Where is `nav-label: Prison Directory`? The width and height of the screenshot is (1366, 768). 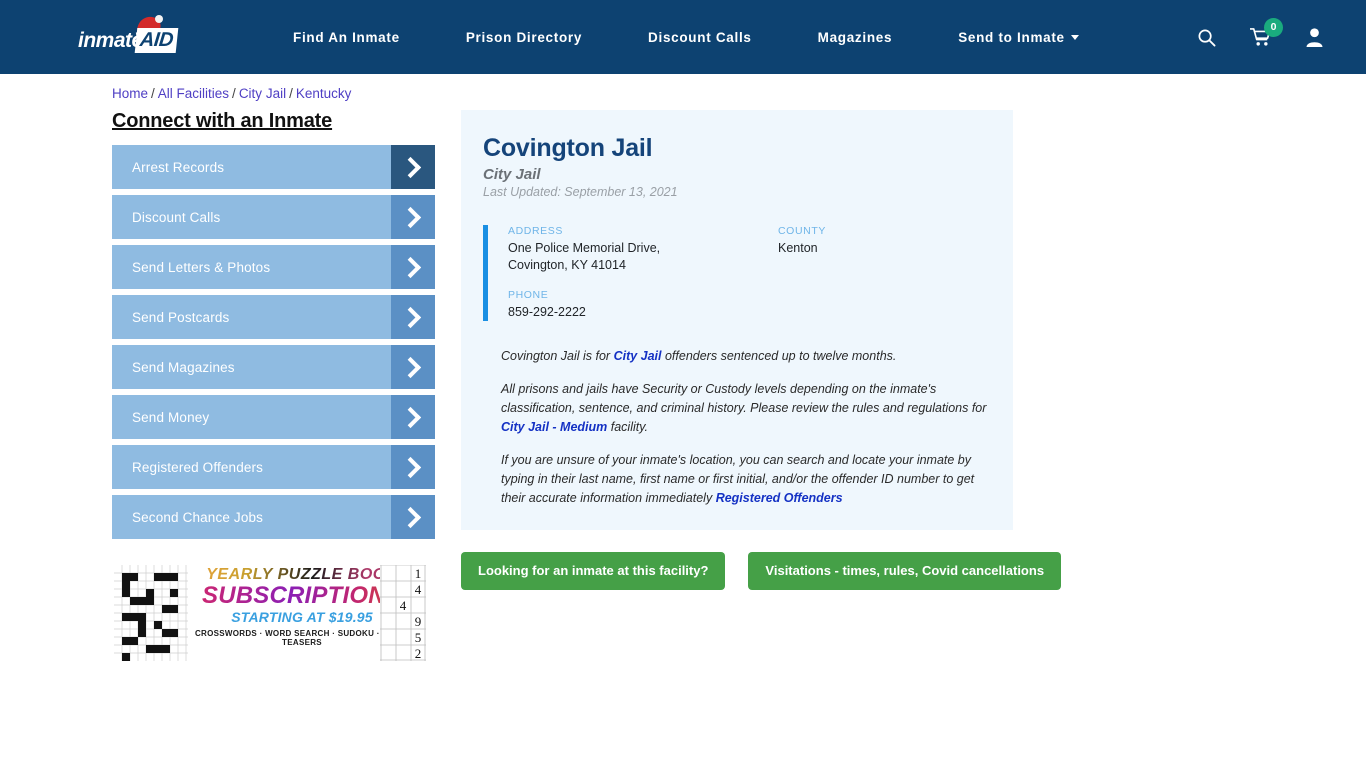 nav-label: Prison Directory is located at coordinates (524, 37).